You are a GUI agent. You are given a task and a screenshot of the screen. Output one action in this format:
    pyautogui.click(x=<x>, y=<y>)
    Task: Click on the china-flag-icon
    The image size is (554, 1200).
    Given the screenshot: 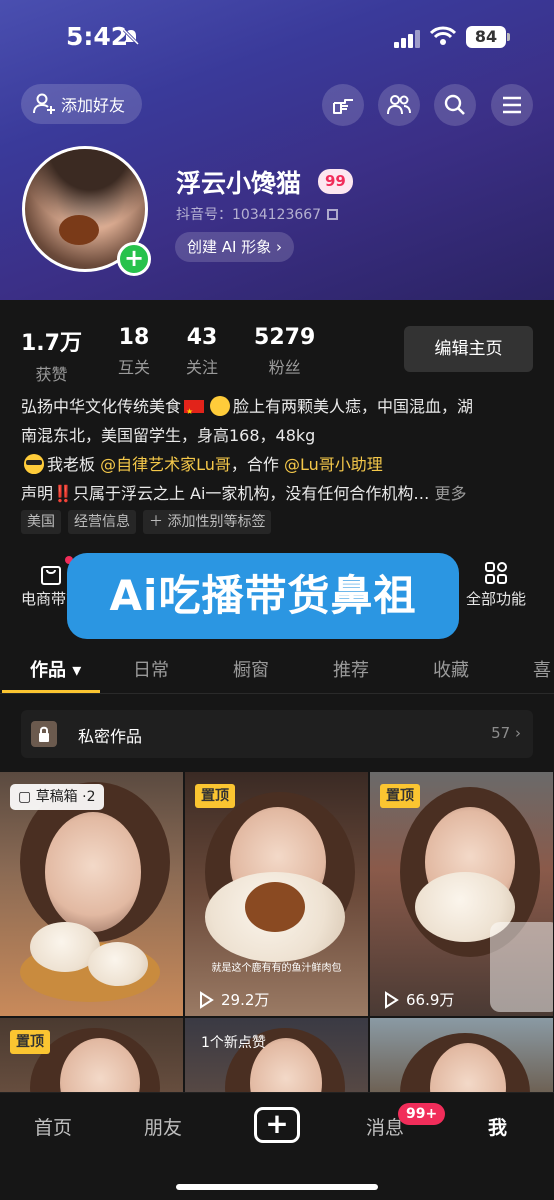 What is the action you would take?
    pyautogui.click(x=194, y=411)
    